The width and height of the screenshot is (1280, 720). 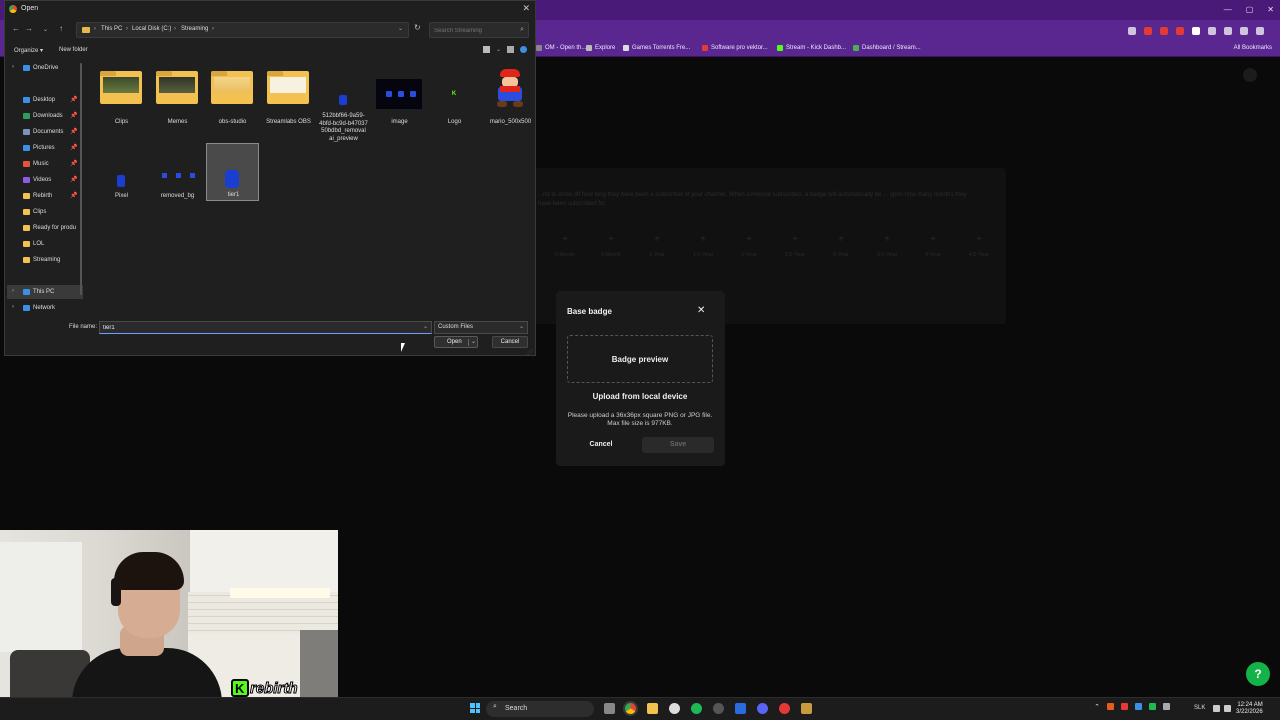 What do you see at coordinates (933, 246) in the screenshot?
I see `badge-slot: +4-Year` at bounding box center [933, 246].